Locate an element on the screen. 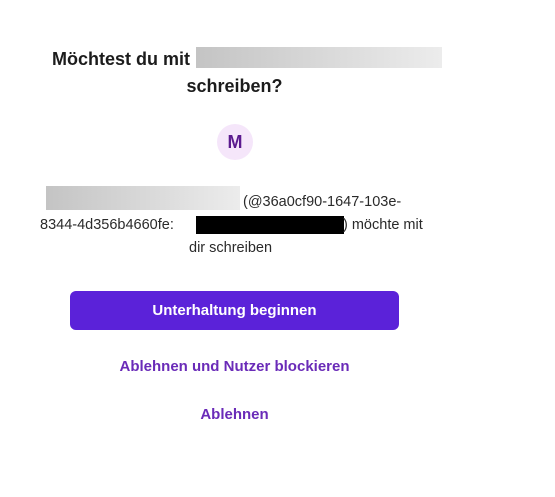 Image resolution: width=555 pixels, height=497 pixels. dialog-title-suffix: schreiben? is located at coordinates (234, 86).